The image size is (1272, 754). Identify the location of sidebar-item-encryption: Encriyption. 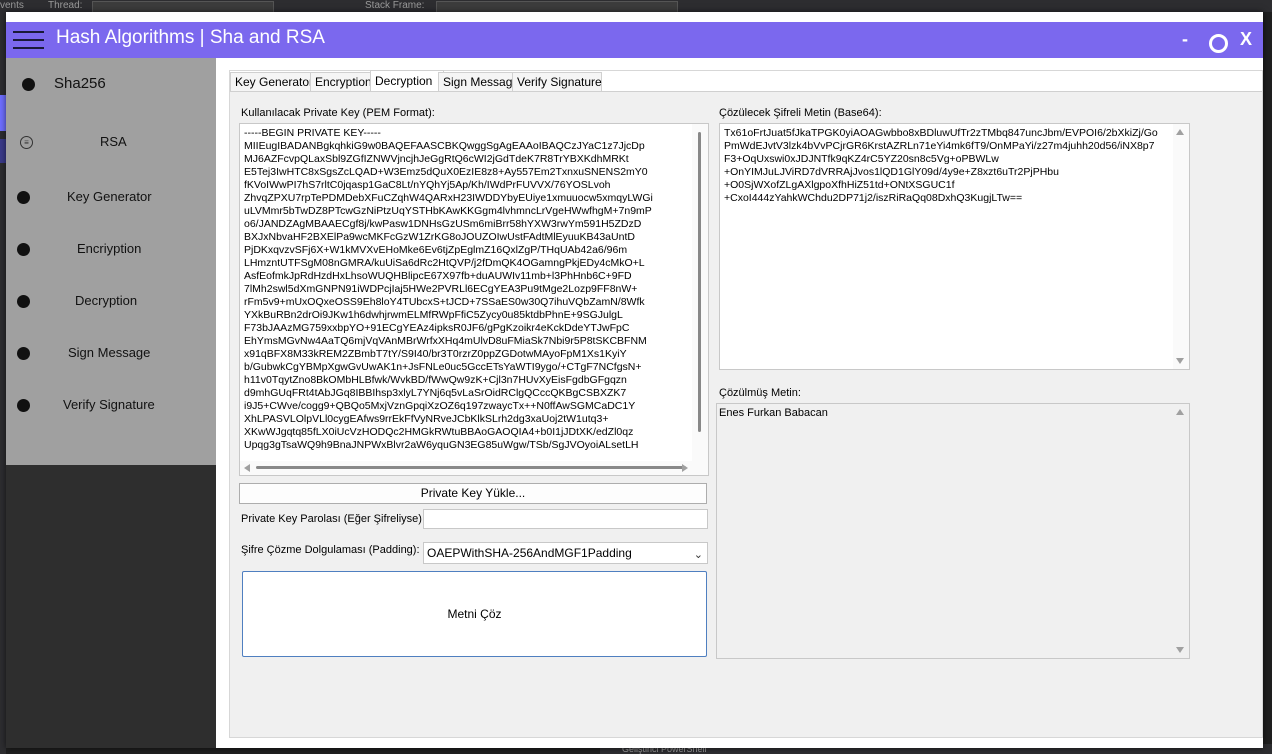
(111, 250).